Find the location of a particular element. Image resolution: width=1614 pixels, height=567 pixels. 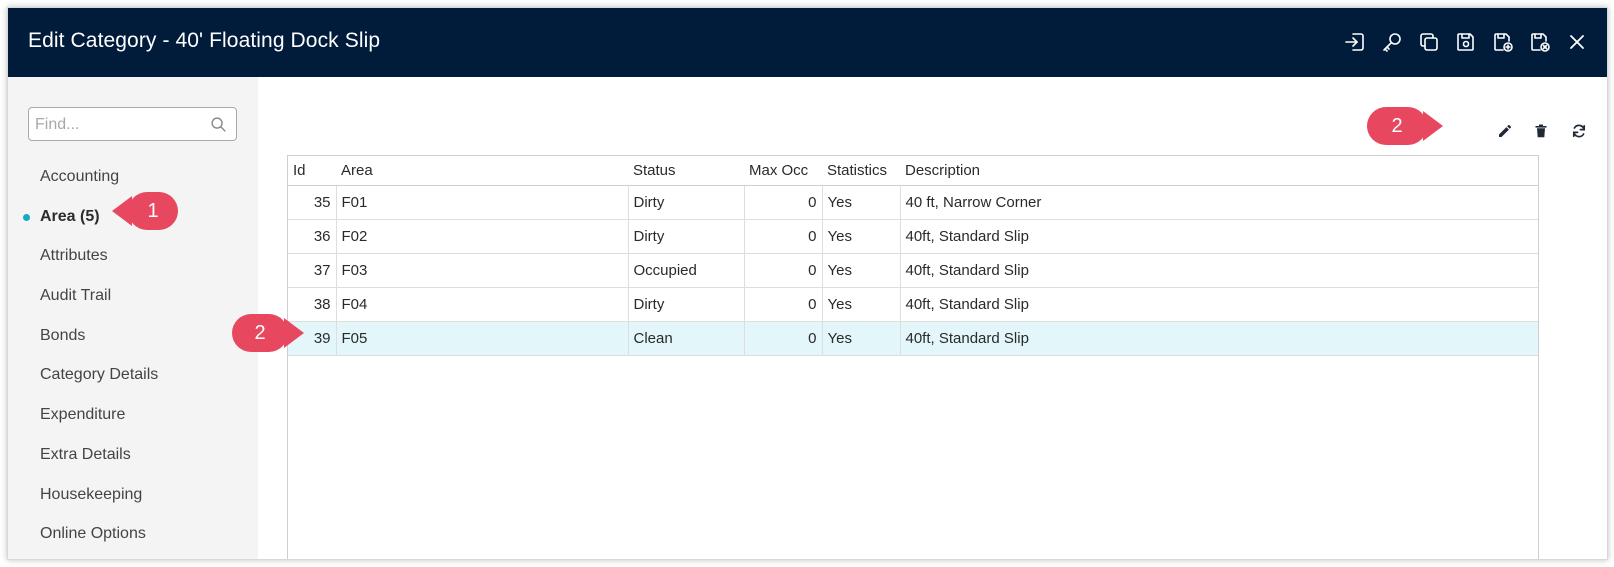

cell-area: F03 is located at coordinates (482, 270).